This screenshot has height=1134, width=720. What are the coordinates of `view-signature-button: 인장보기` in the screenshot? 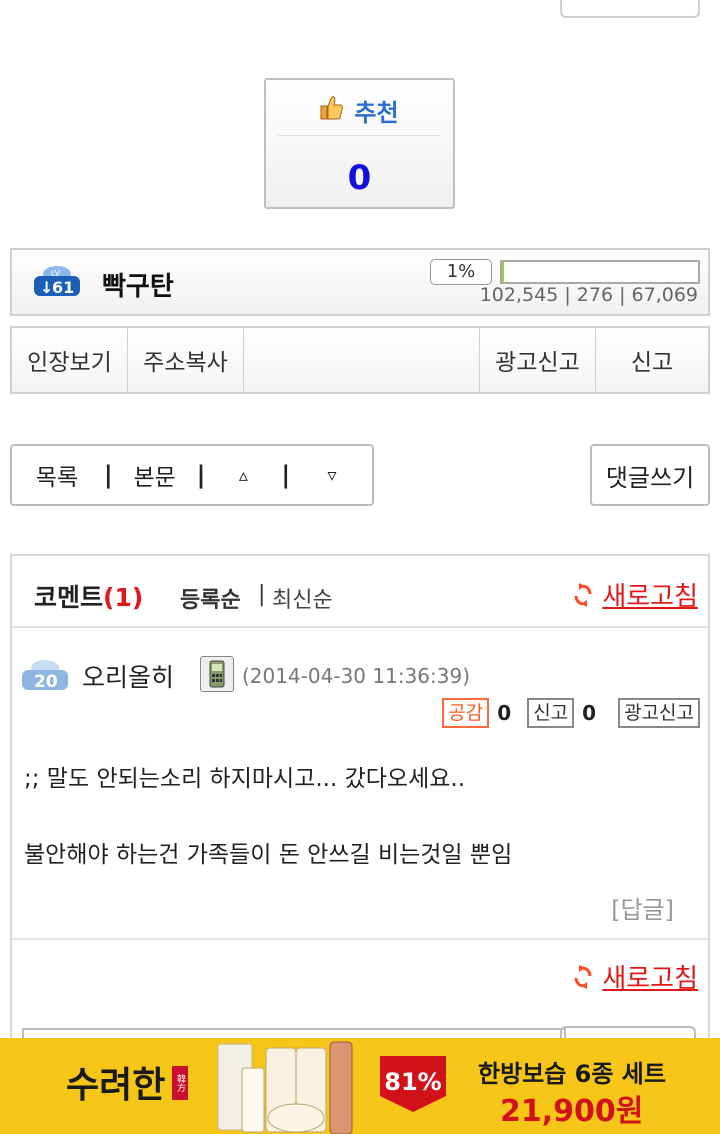 It's located at (70, 360).